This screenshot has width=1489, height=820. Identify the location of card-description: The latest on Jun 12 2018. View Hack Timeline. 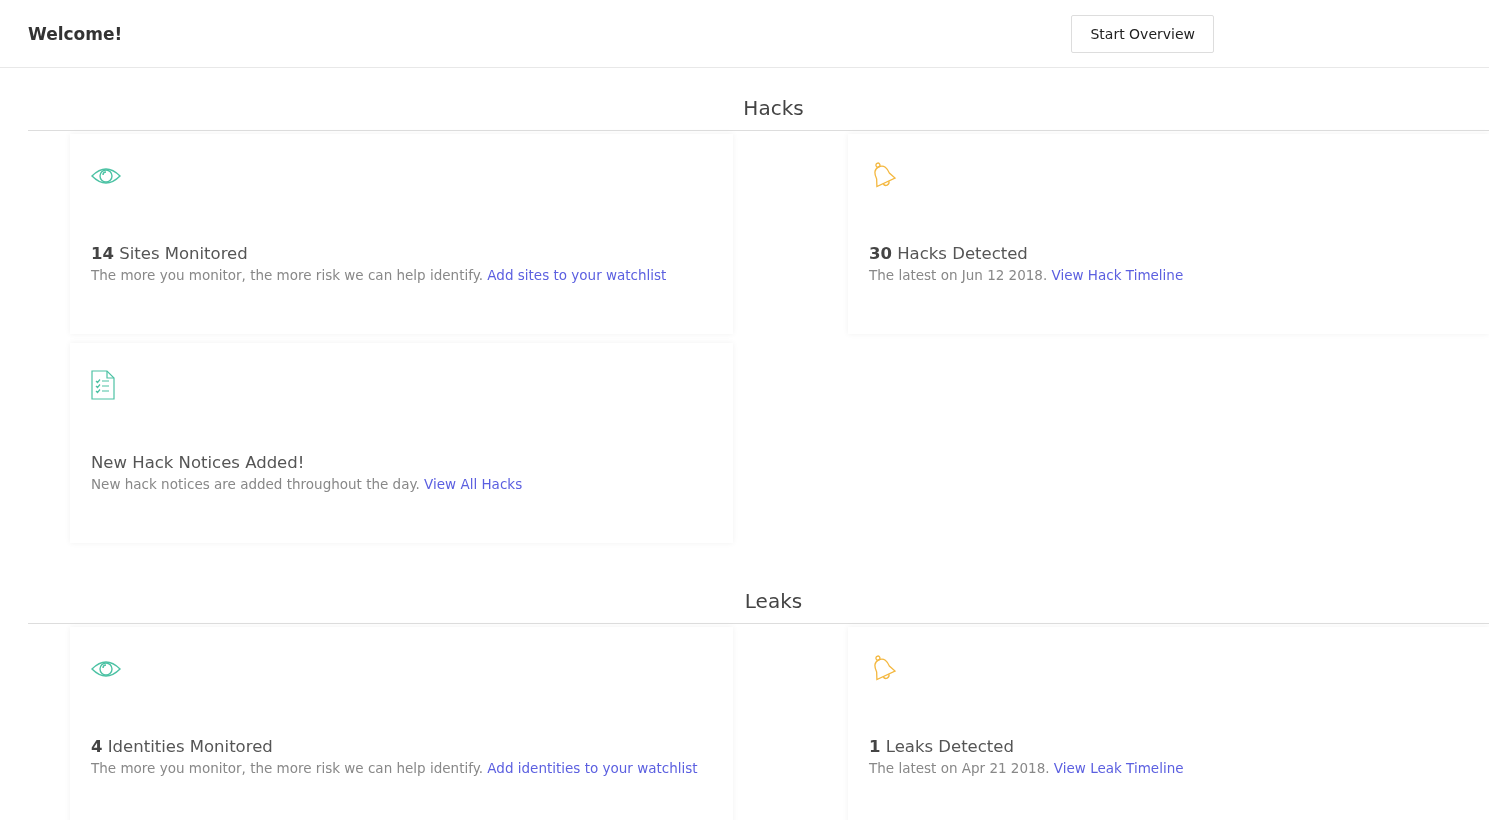
(1027, 275).